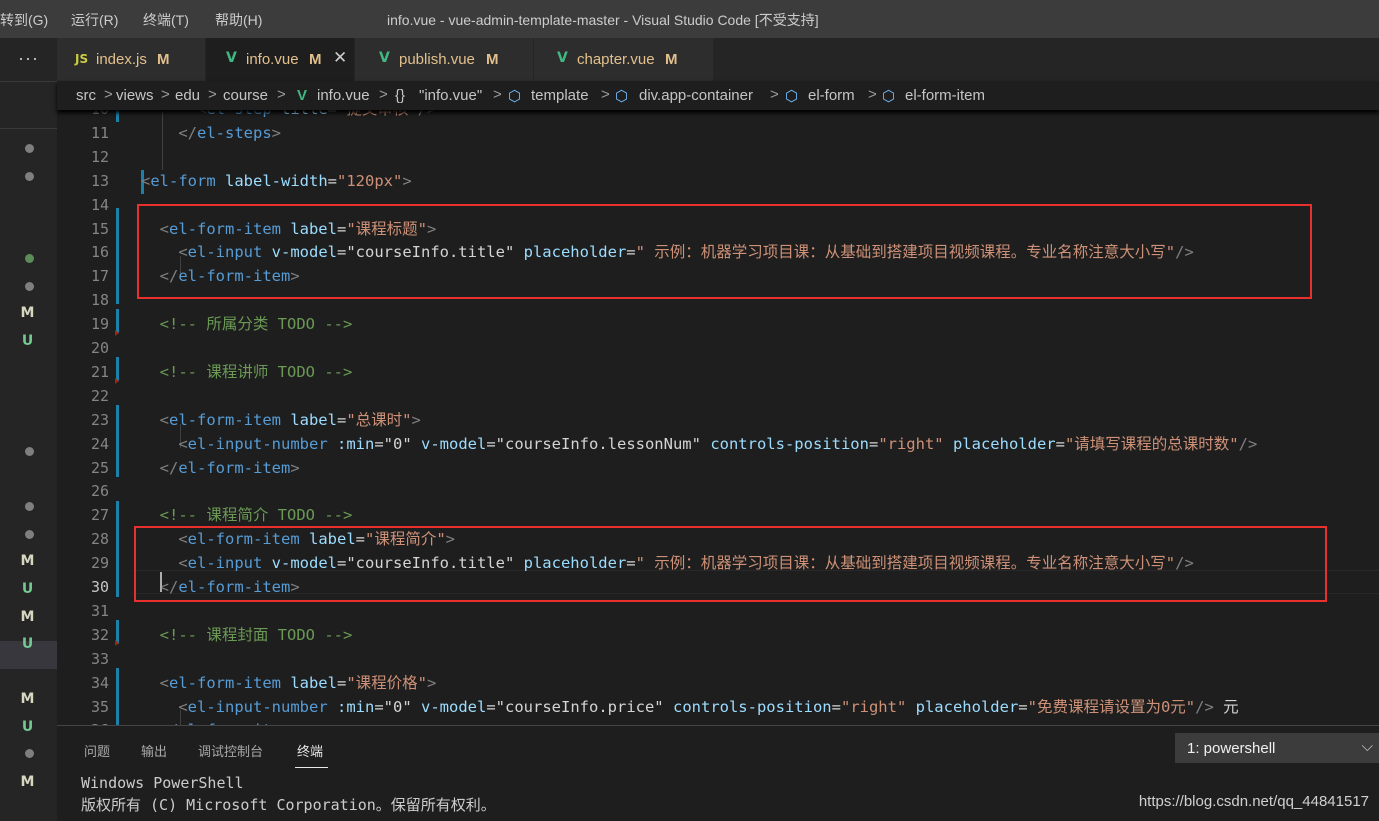 The image size is (1379, 821). Describe the element at coordinates (99, 371) in the screenshot. I see `line-number: 21` at that location.